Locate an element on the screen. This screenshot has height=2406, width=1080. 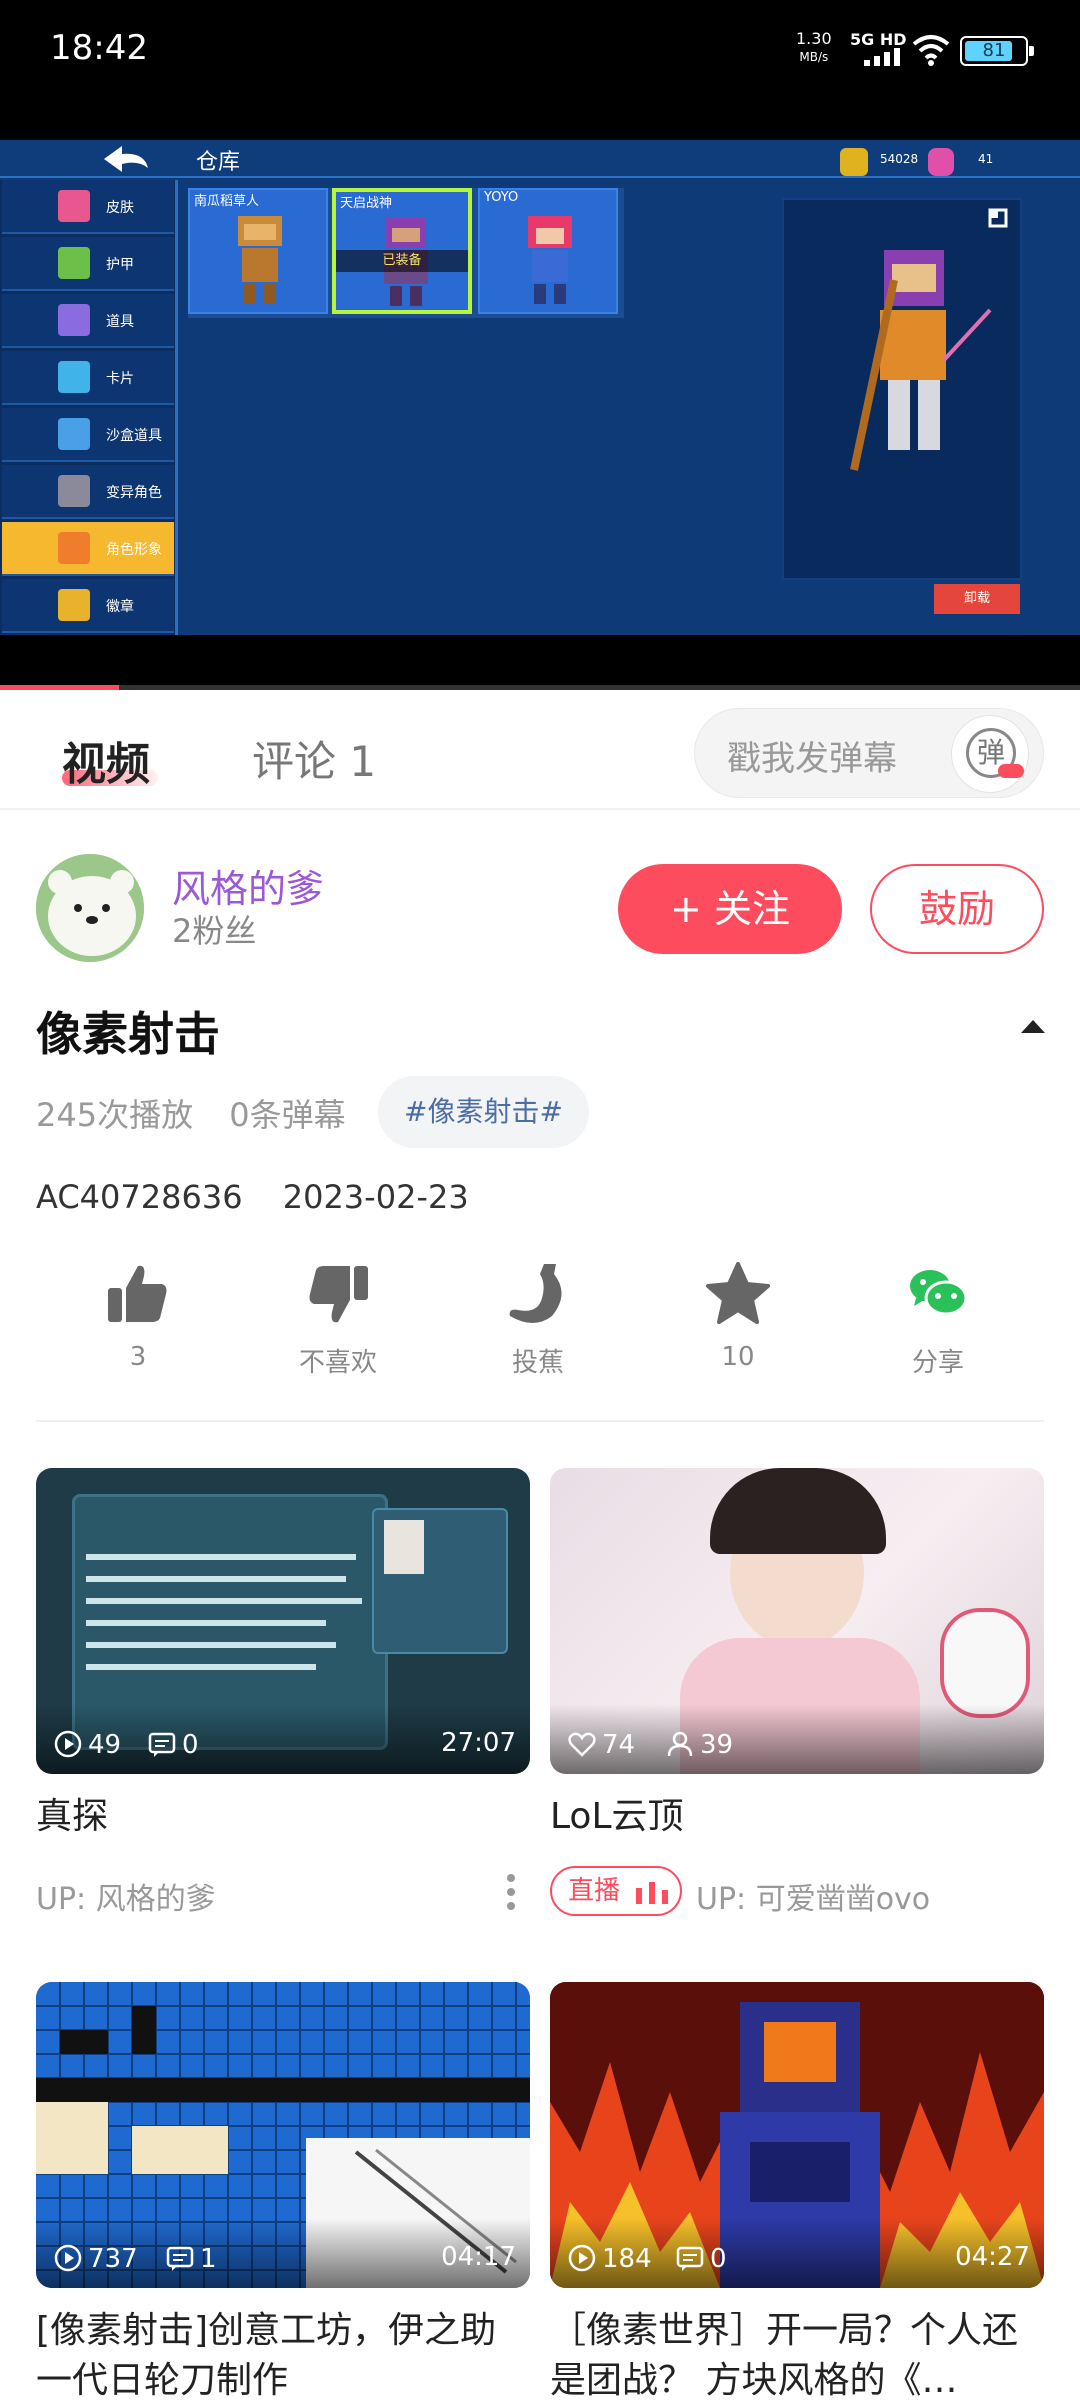
skin-icon is located at coordinates (74, 206).